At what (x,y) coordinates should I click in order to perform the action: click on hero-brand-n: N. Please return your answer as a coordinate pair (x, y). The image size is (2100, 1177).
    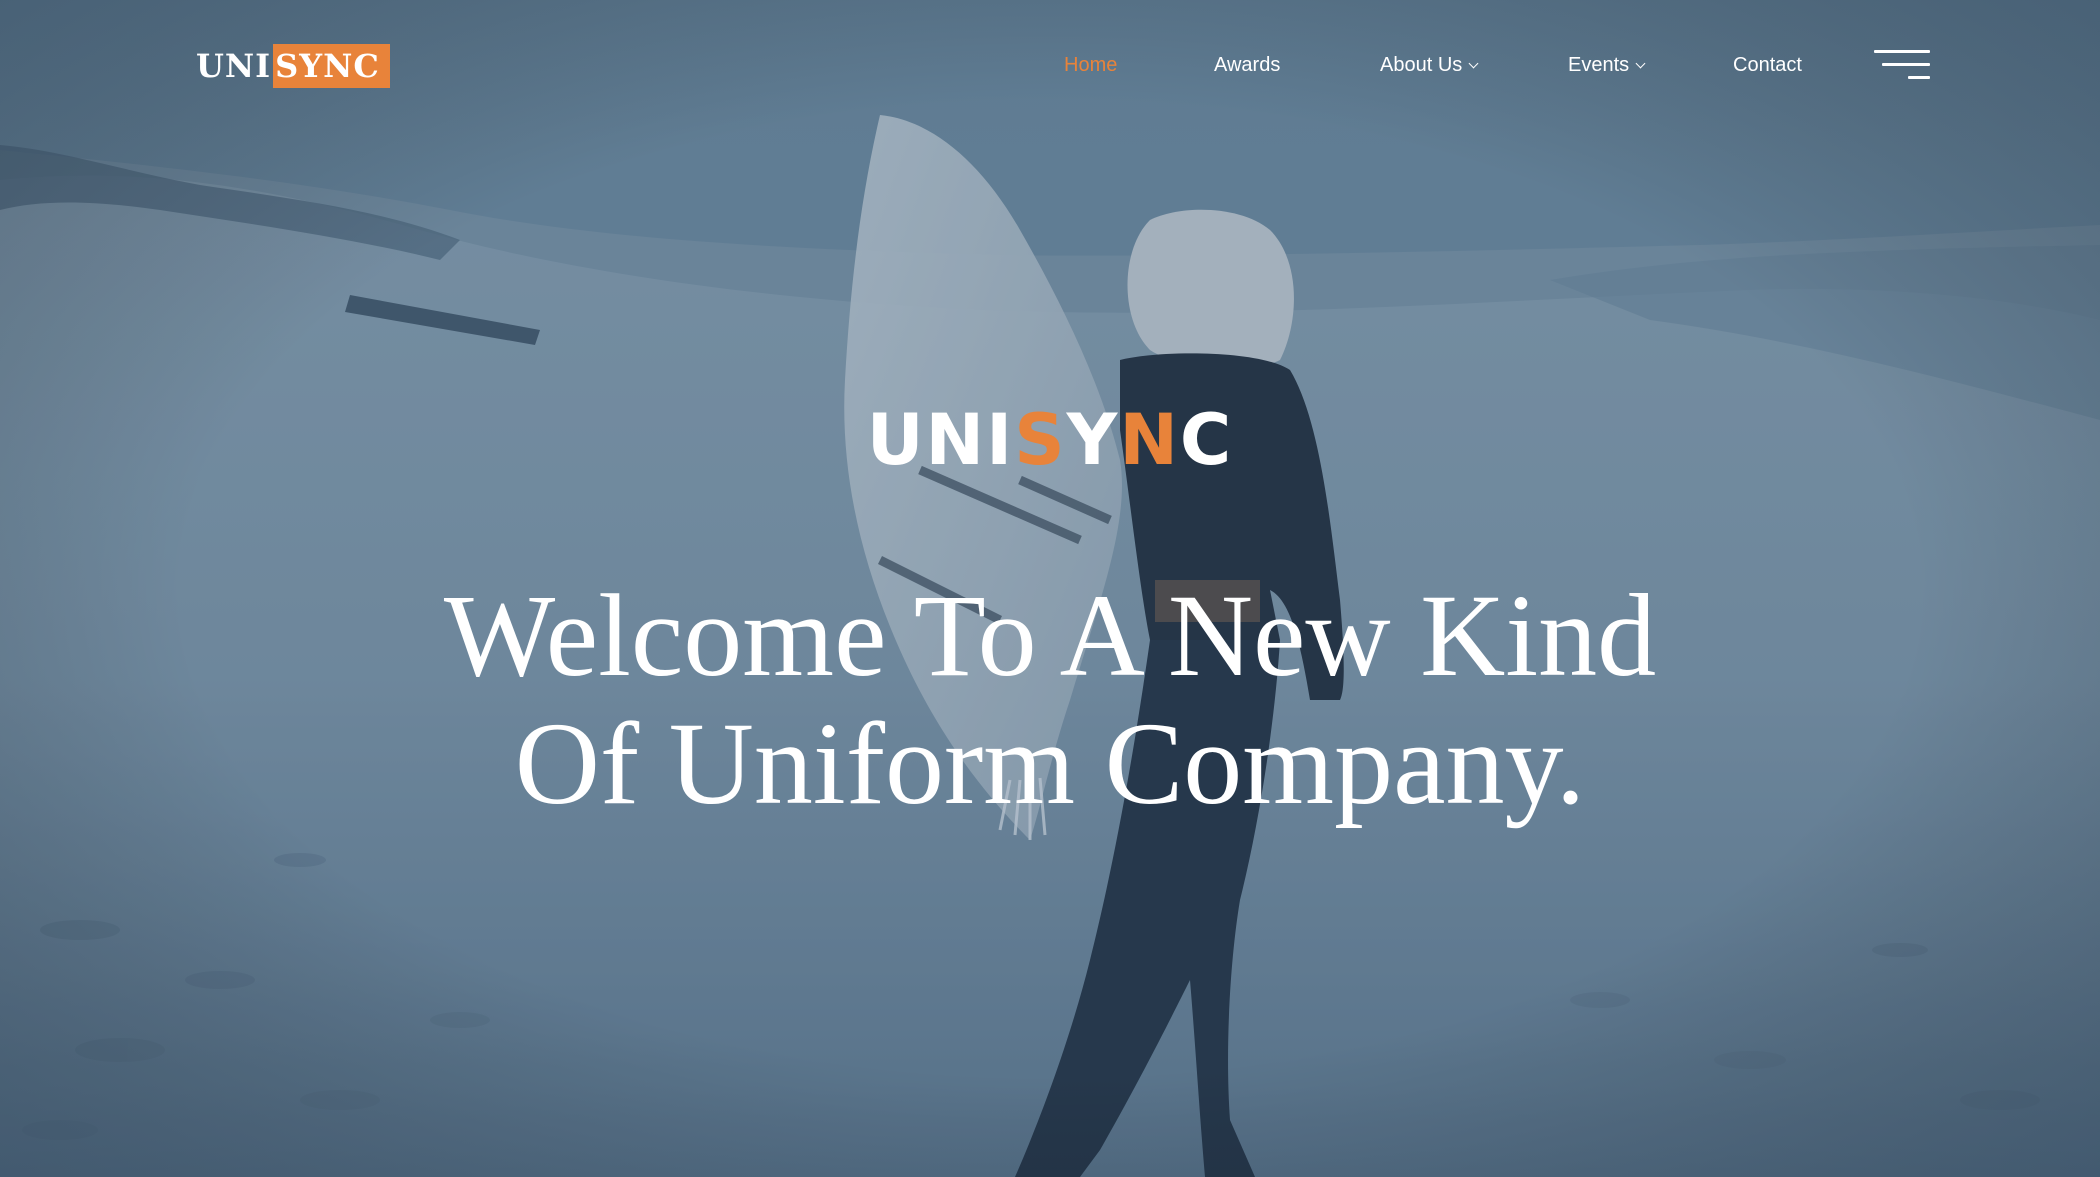
    Looking at the image, I should click on (1149, 440).